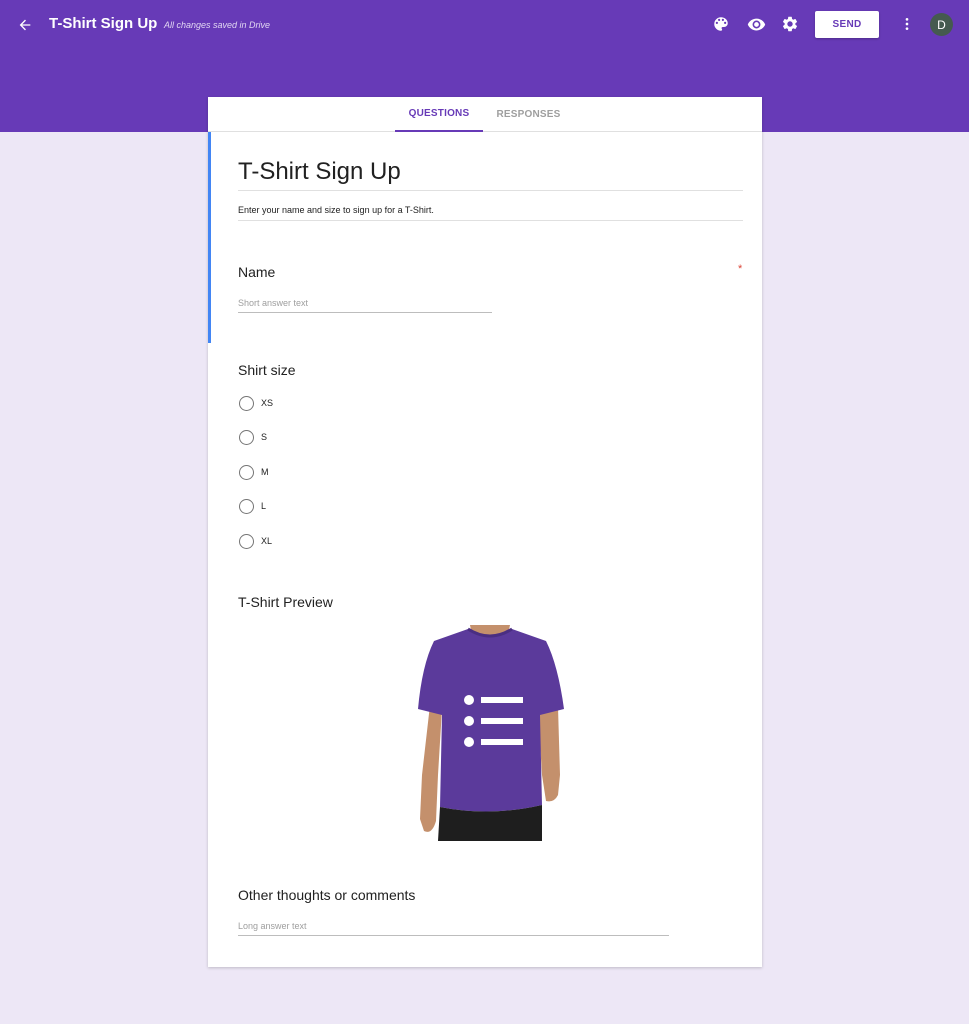  Describe the element at coordinates (490, 174) in the screenshot. I see `form-title: T-Shirt Sign Up` at that location.